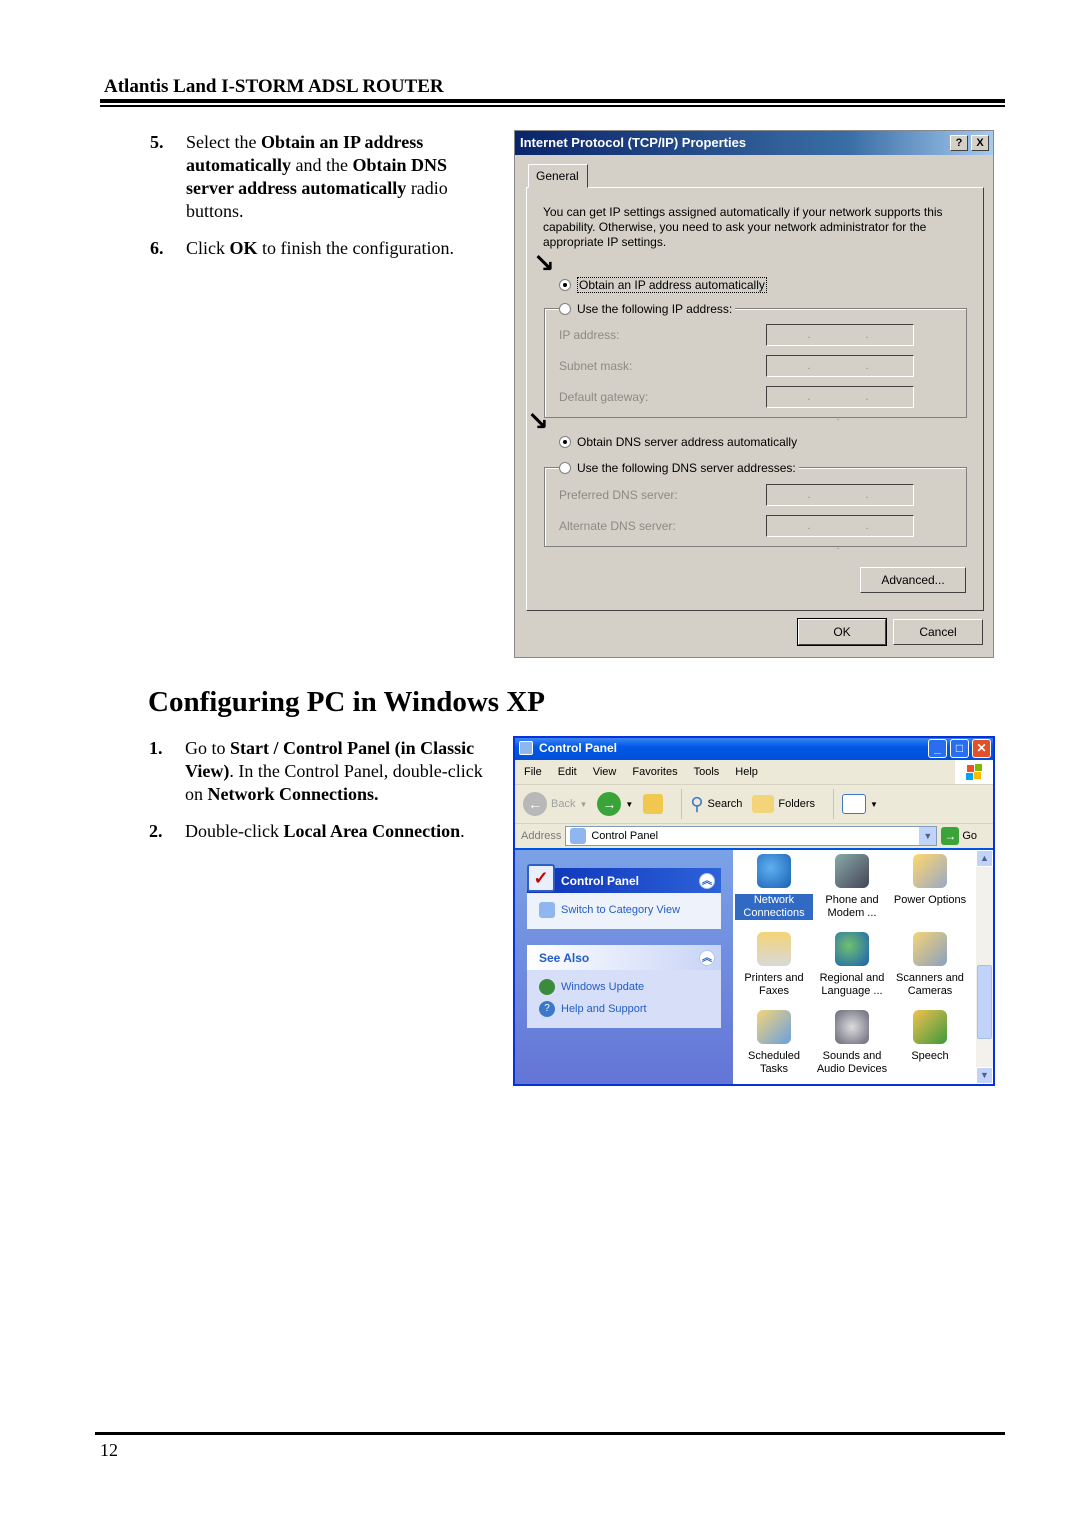  I want to click on step-number: 2., so click(156, 831).